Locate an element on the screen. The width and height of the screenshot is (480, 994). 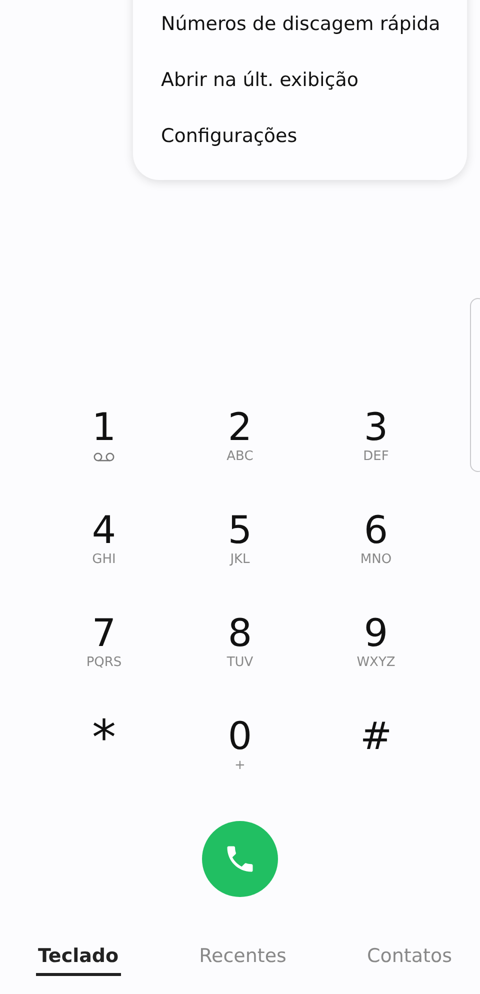
dial-key: 2 ABC is located at coordinates (240, 445).